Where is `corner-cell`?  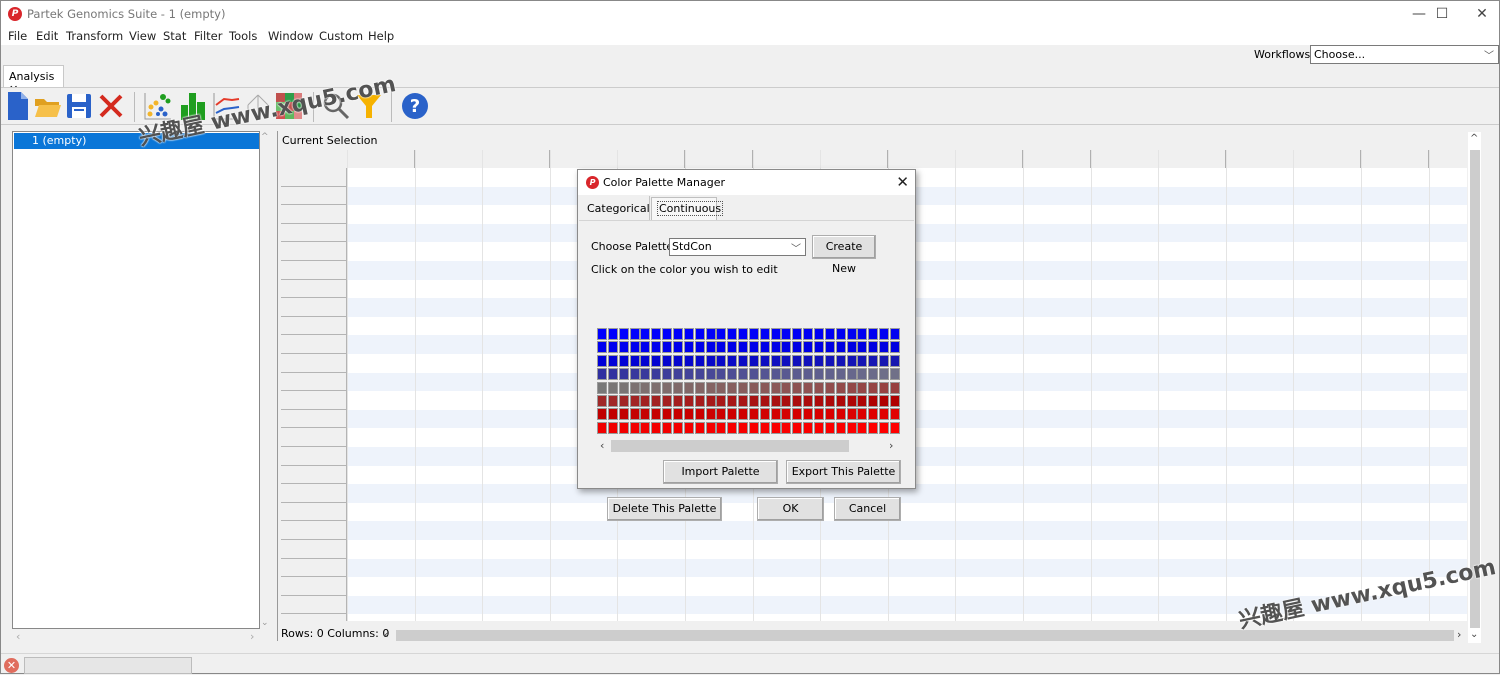
corner-cell is located at coordinates (314, 159).